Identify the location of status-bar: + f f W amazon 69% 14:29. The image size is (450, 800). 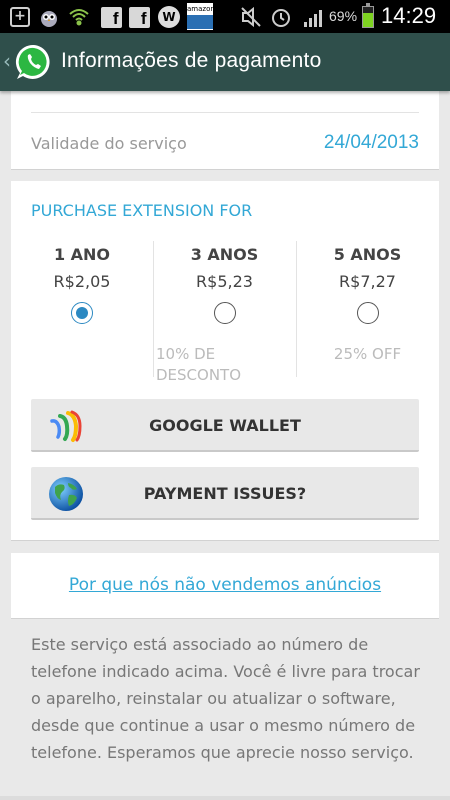
(225, 16).